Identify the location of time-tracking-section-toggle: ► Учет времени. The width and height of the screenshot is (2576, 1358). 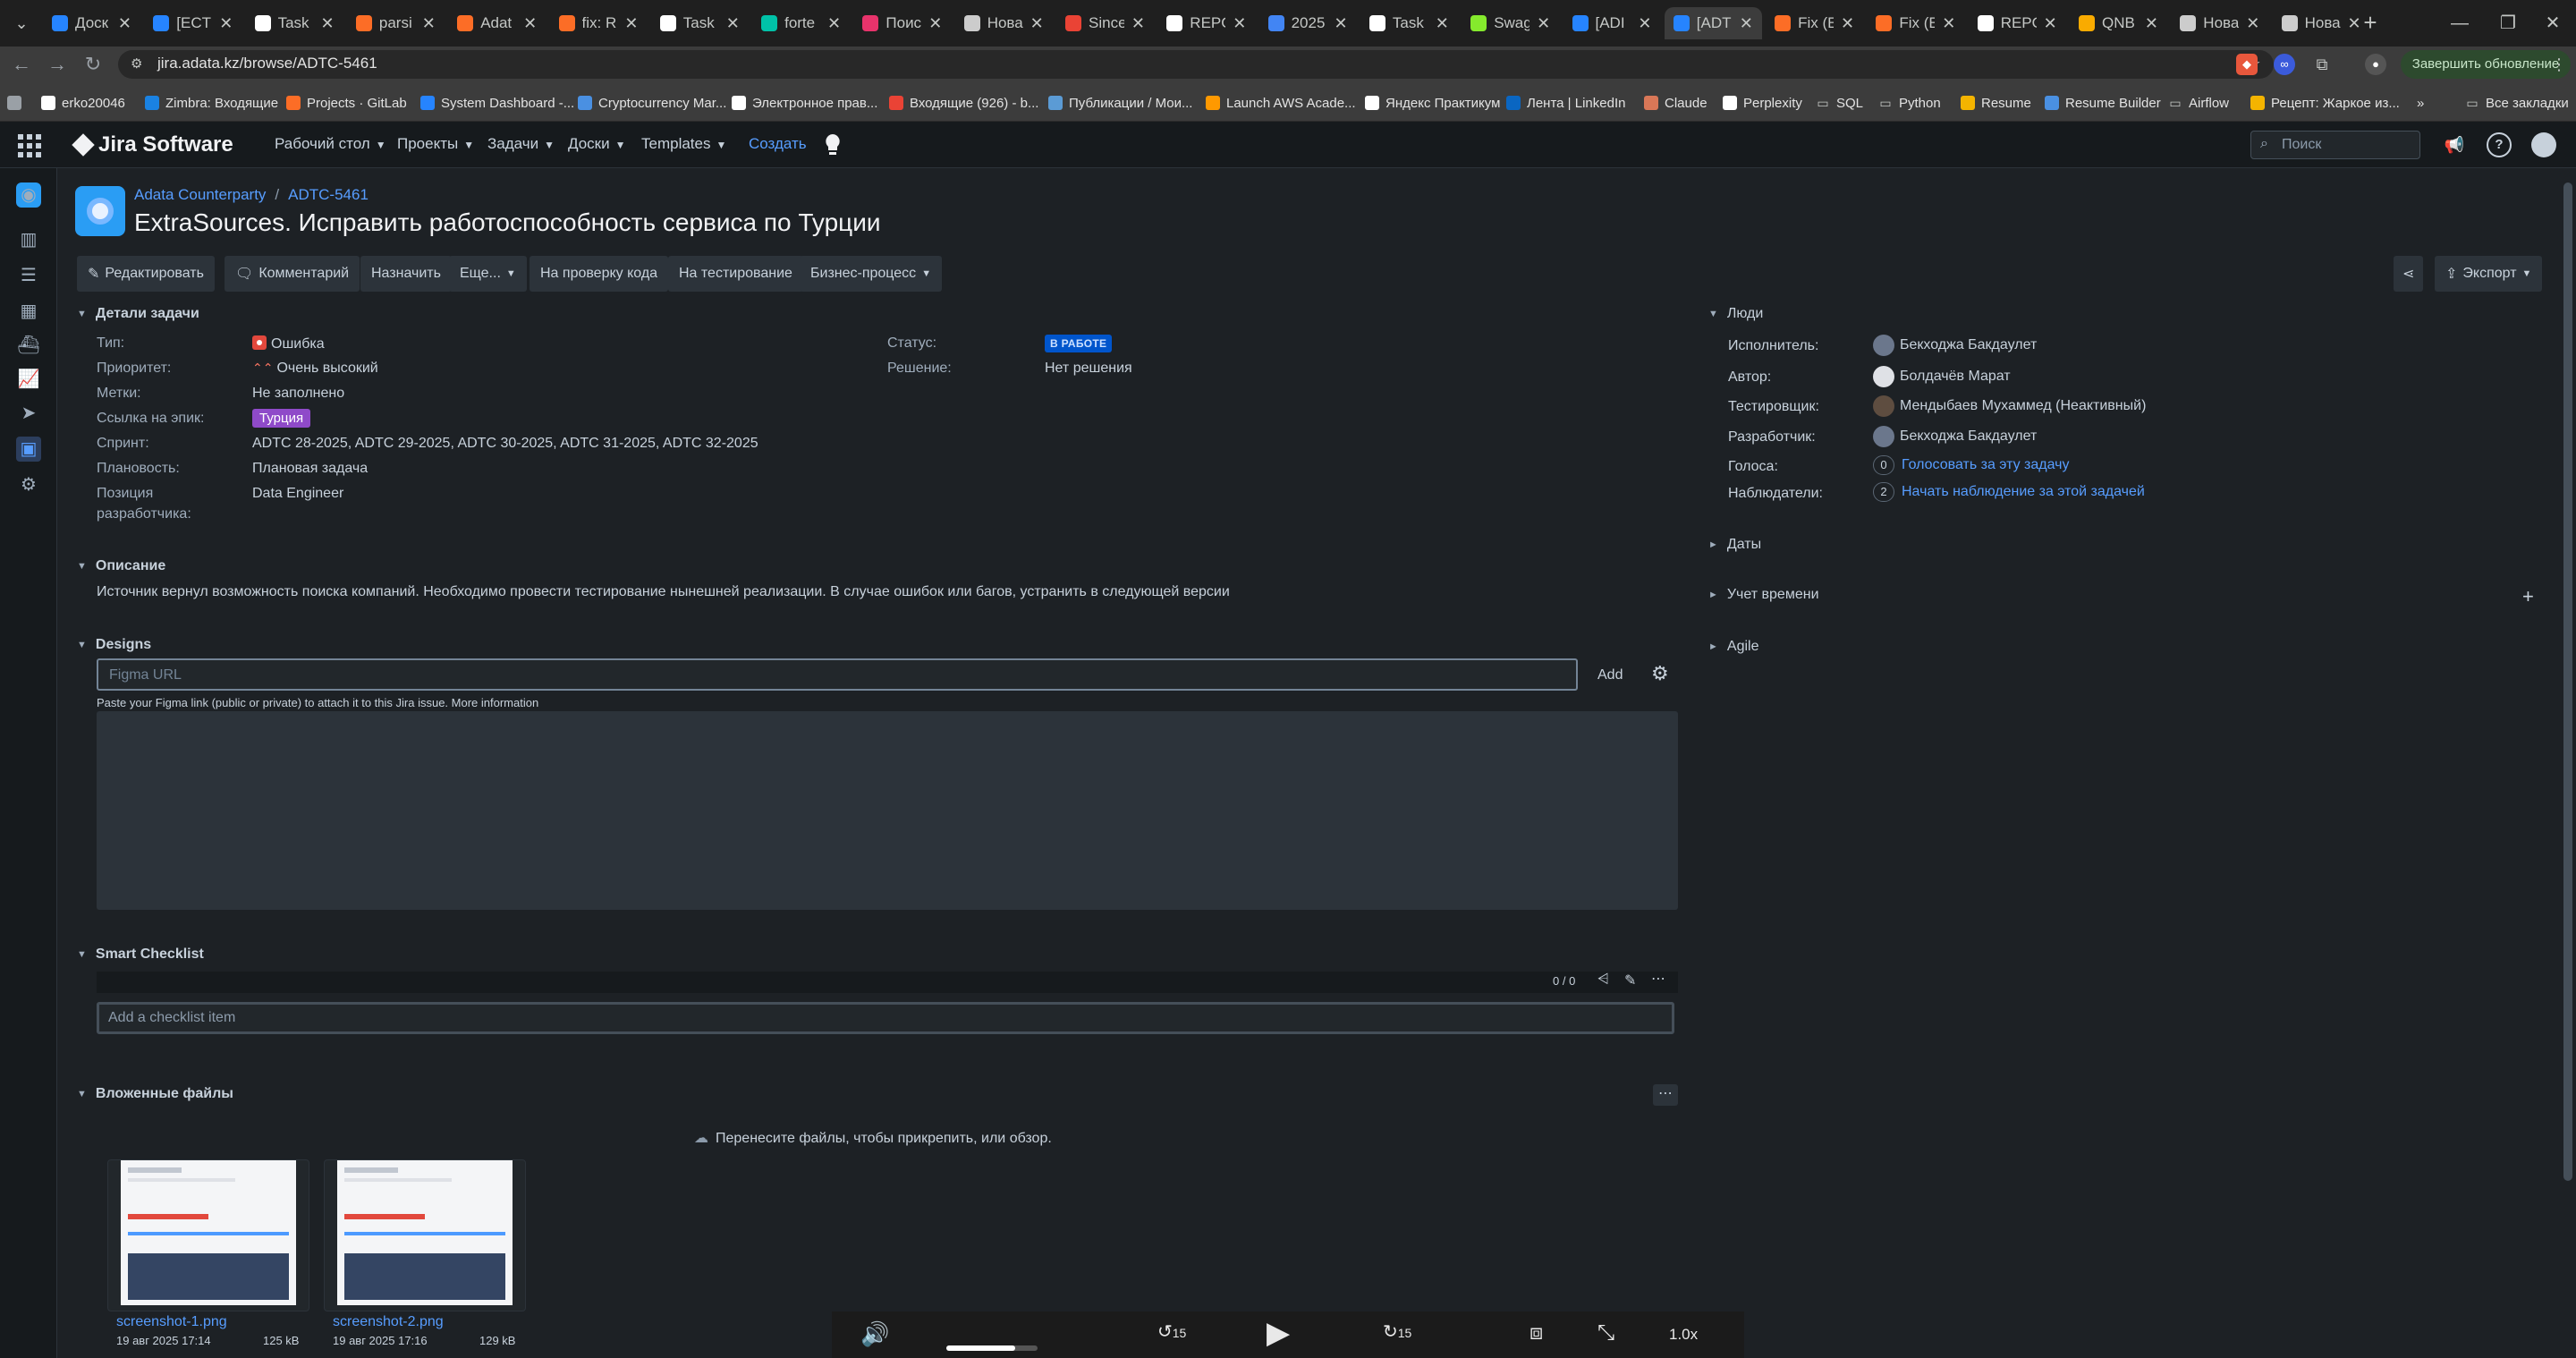
(1763, 595).